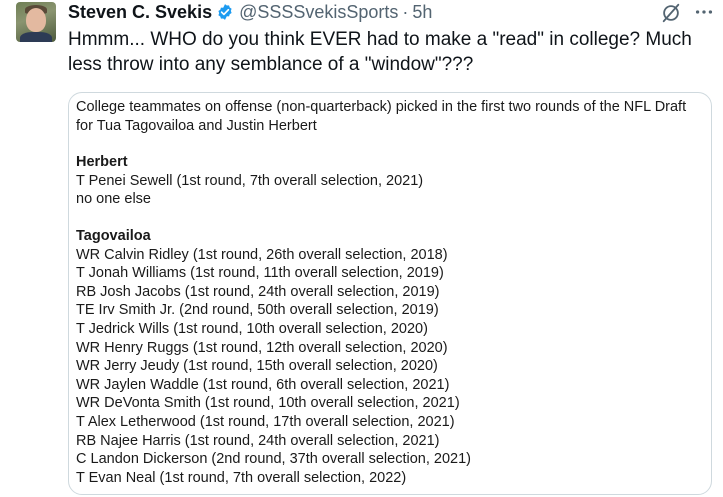 The image size is (723, 497). Describe the element at coordinates (102, 162) in the screenshot. I see `section-title-herbert: Herbert` at that location.